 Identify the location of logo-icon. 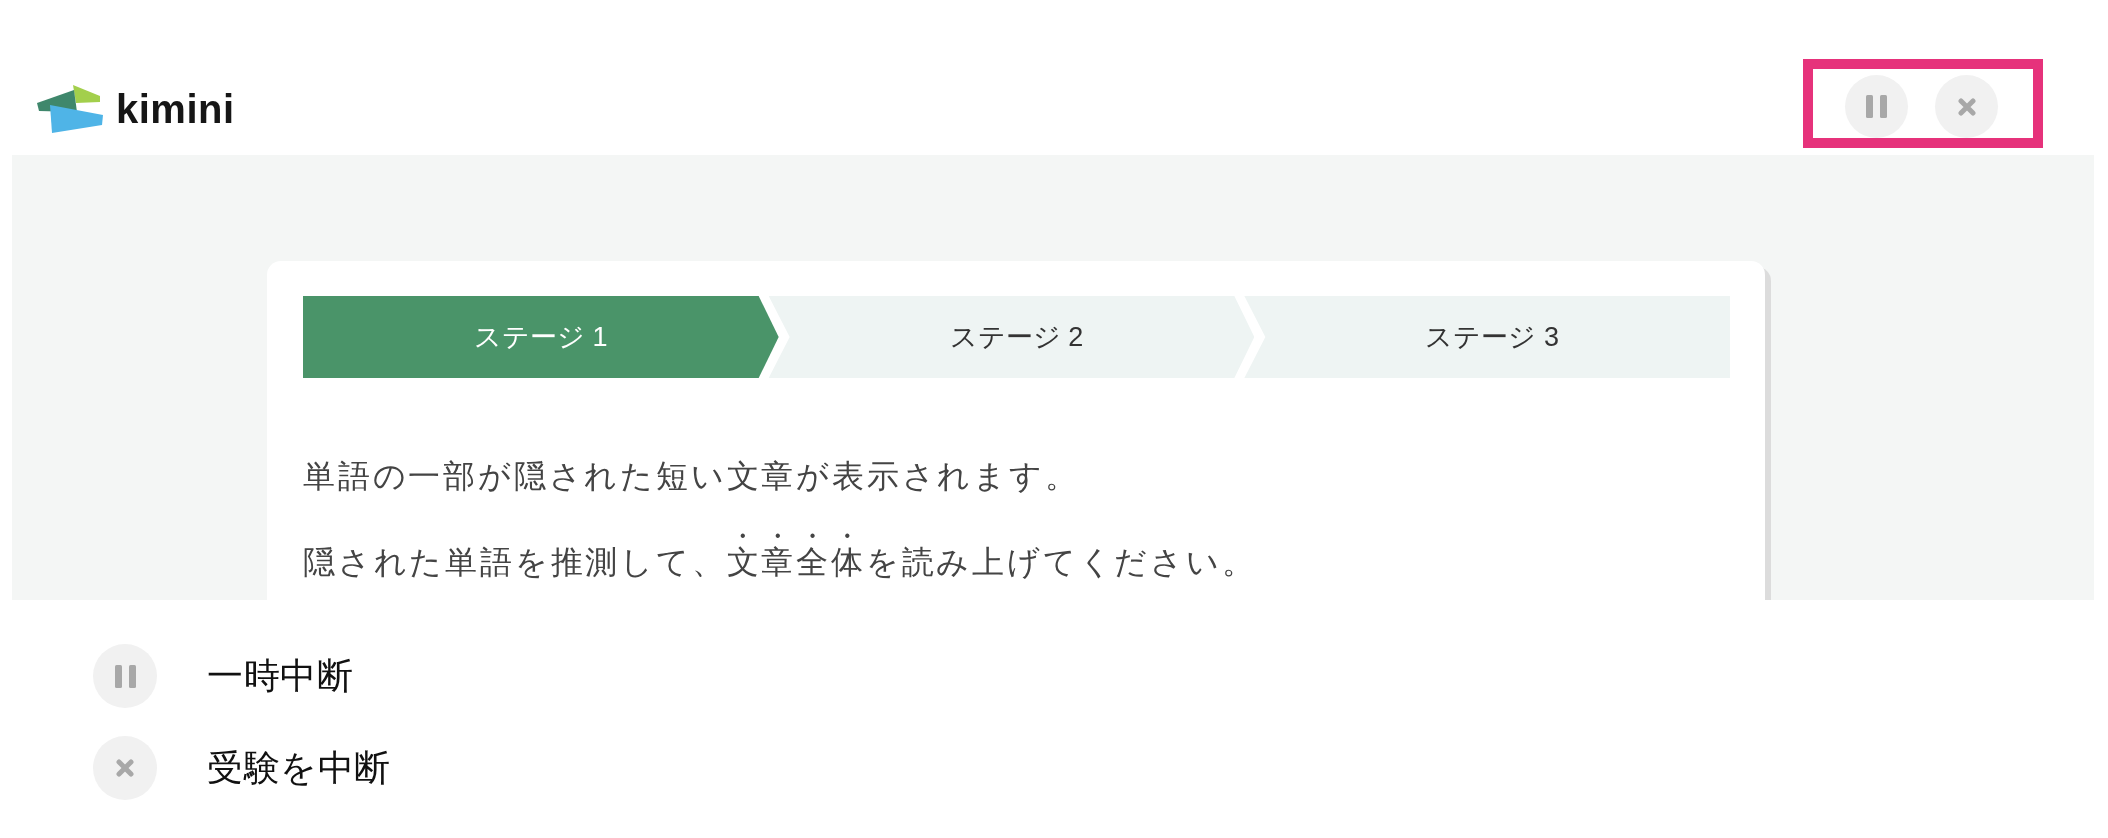
(70, 109).